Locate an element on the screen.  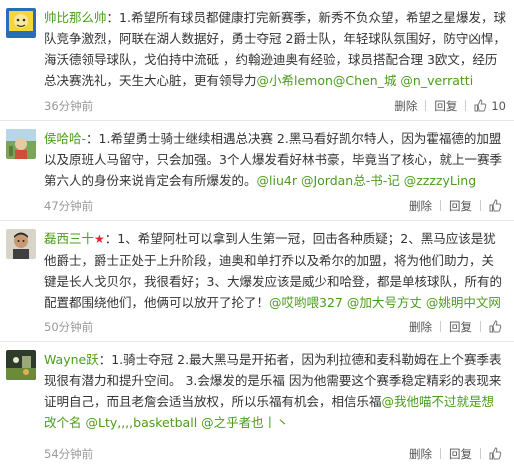
comment-time: 47分钟前 is located at coordinates (69, 206).